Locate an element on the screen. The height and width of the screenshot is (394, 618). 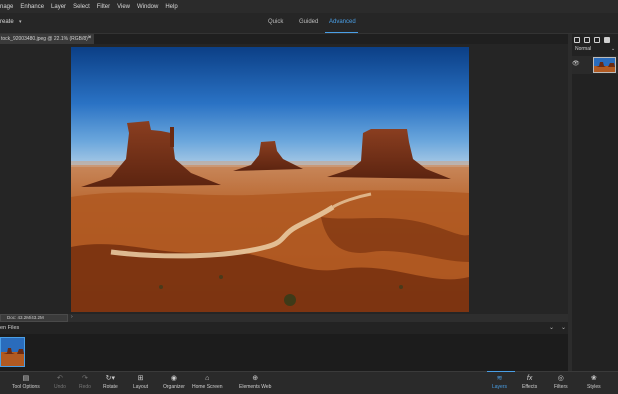
layers-icon: ≋ is located at coordinates (499, 378).